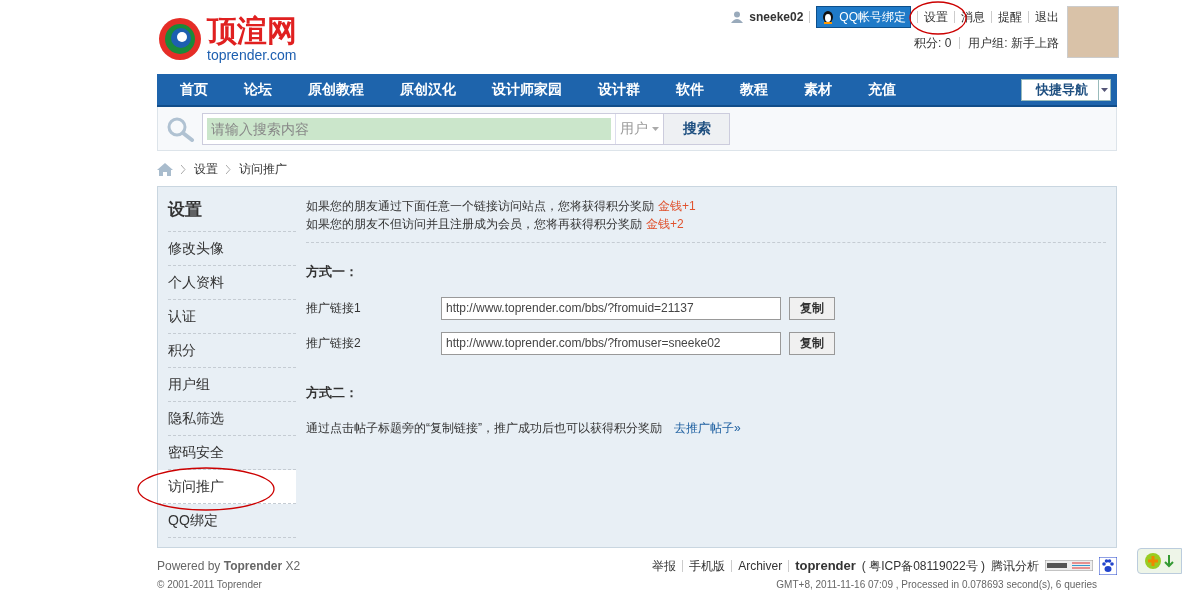 This screenshot has width=1182, height=596. What do you see at coordinates (232, 385) in the screenshot?
I see `sidebar-item: 用户组` at bounding box center [232, 385].